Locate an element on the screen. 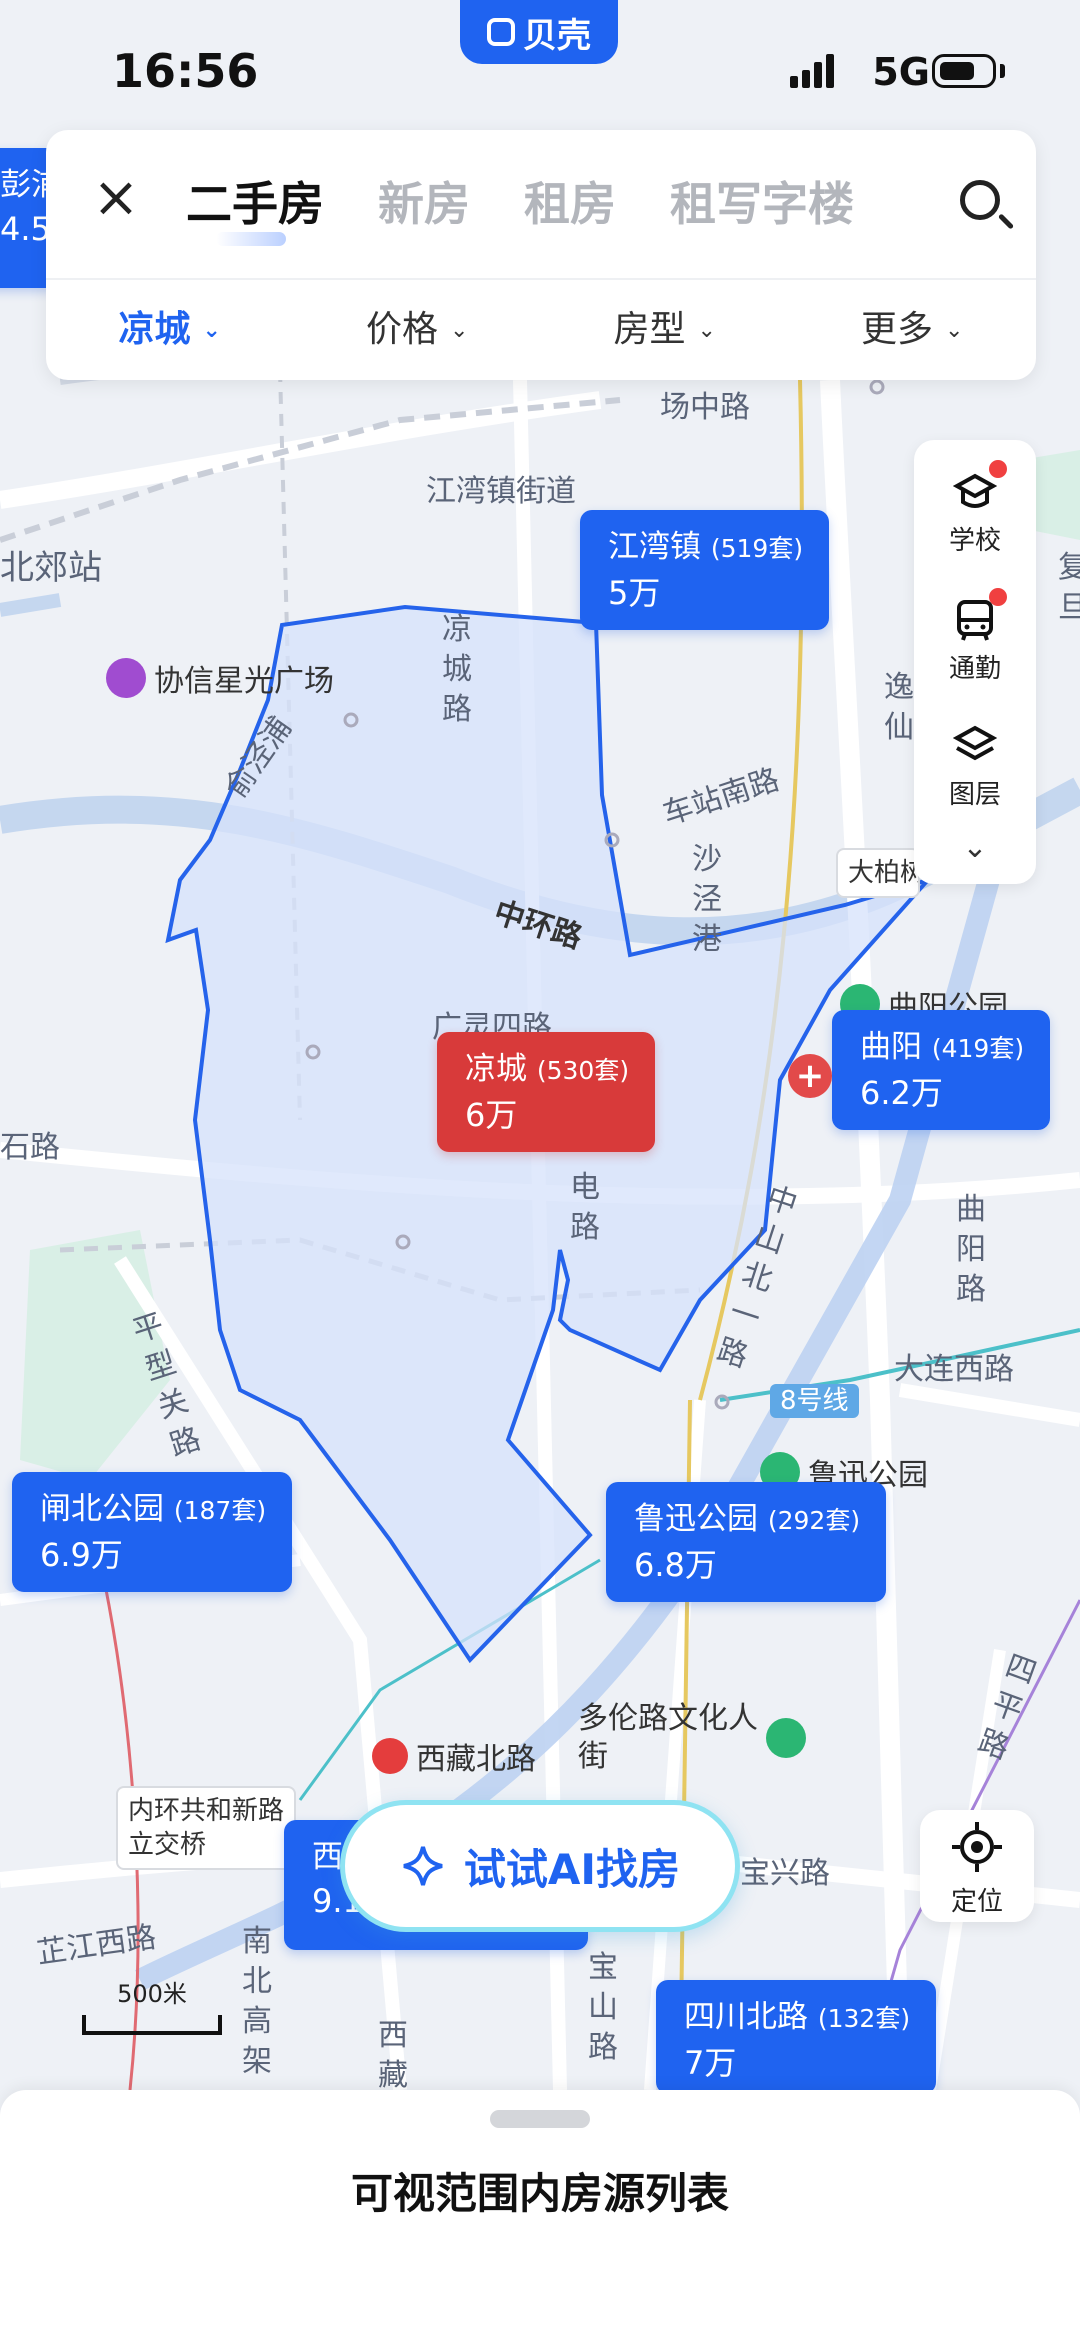 The height and width of the screenshot is (2337, 1080). locate-icon is located at coordinates (977, 1847).